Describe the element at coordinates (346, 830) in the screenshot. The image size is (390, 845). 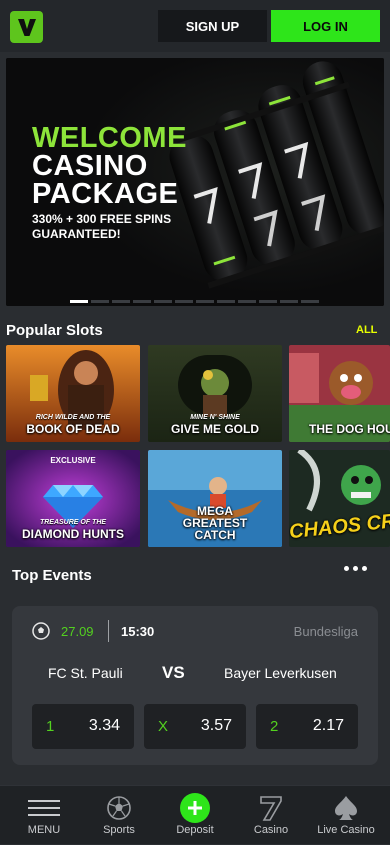
I see `nav-label: Live Casino` at that location.